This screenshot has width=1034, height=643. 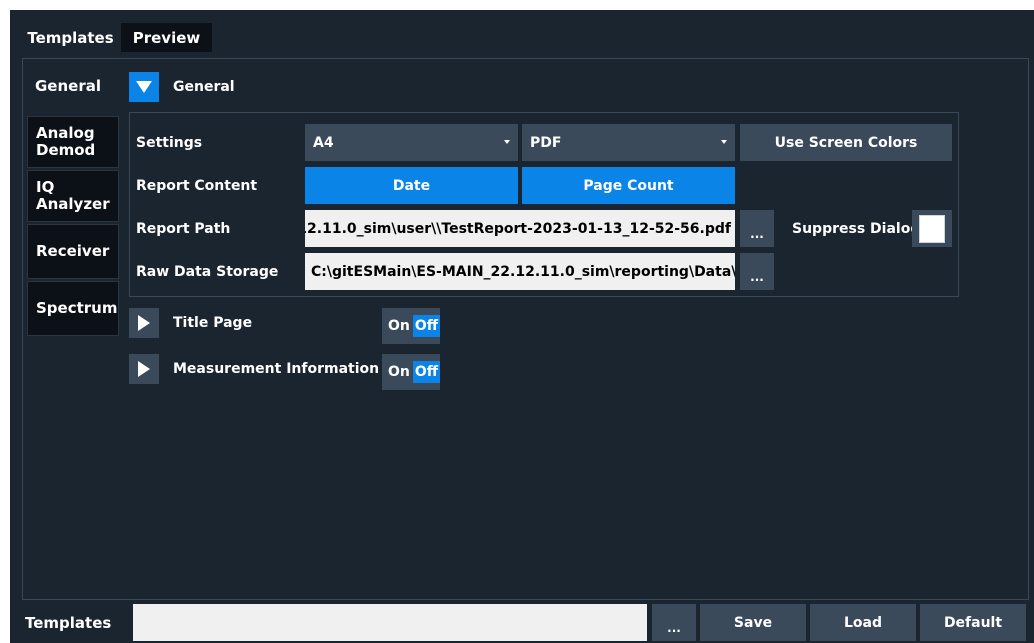 I want to click on suppress-dialog-checkbox-container, so click(x=932, y=228).